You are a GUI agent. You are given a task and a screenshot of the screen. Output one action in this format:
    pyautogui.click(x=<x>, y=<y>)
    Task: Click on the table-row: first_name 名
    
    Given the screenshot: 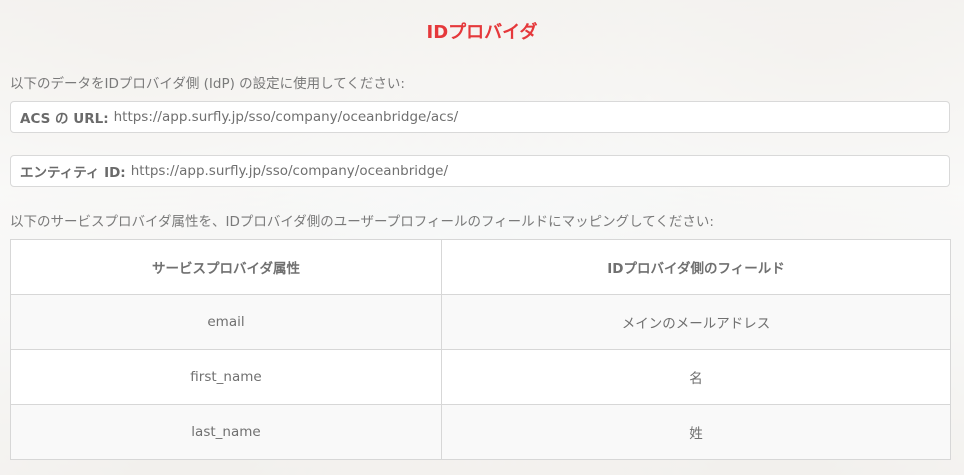 What is the action you would take?
    pyautogui.click(x=480, y=377)
    